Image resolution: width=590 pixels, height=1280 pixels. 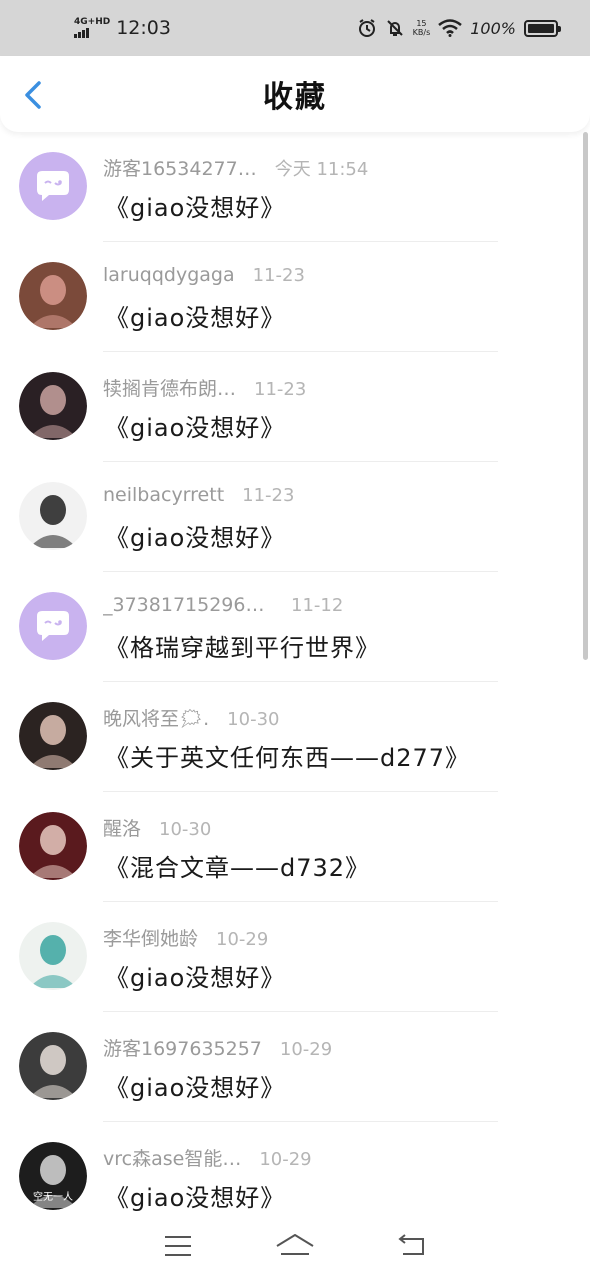 What do you see at coordinates (295, 28) in the screenshot?
I see `status-bar: 4G+HD 12:03 15 KB/s 100%` at bounding box center [295, 28].